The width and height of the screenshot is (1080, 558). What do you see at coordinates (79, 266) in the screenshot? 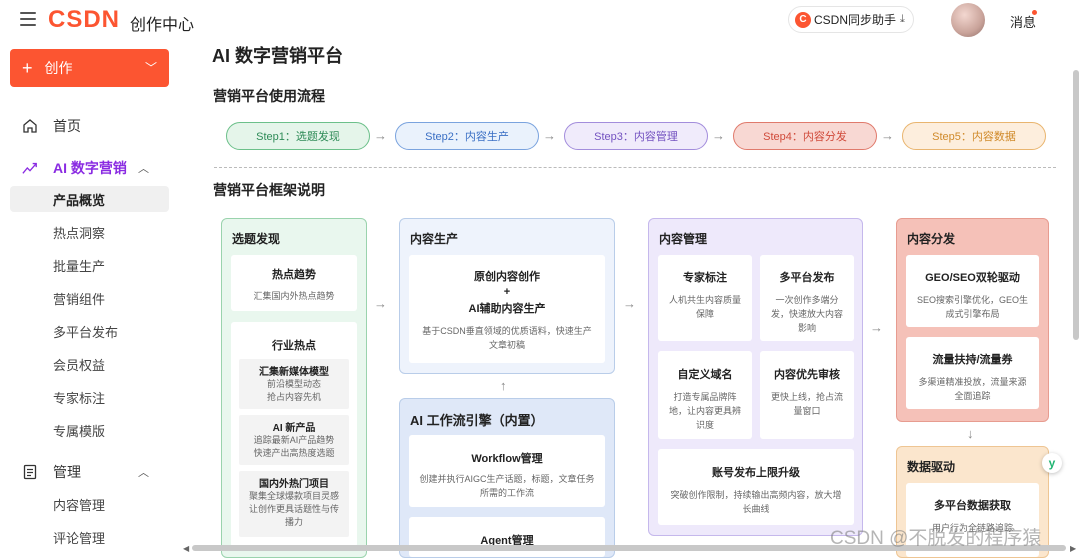
I see `sidebar-item-label: 批量生产` at bounding box center [79, 266].